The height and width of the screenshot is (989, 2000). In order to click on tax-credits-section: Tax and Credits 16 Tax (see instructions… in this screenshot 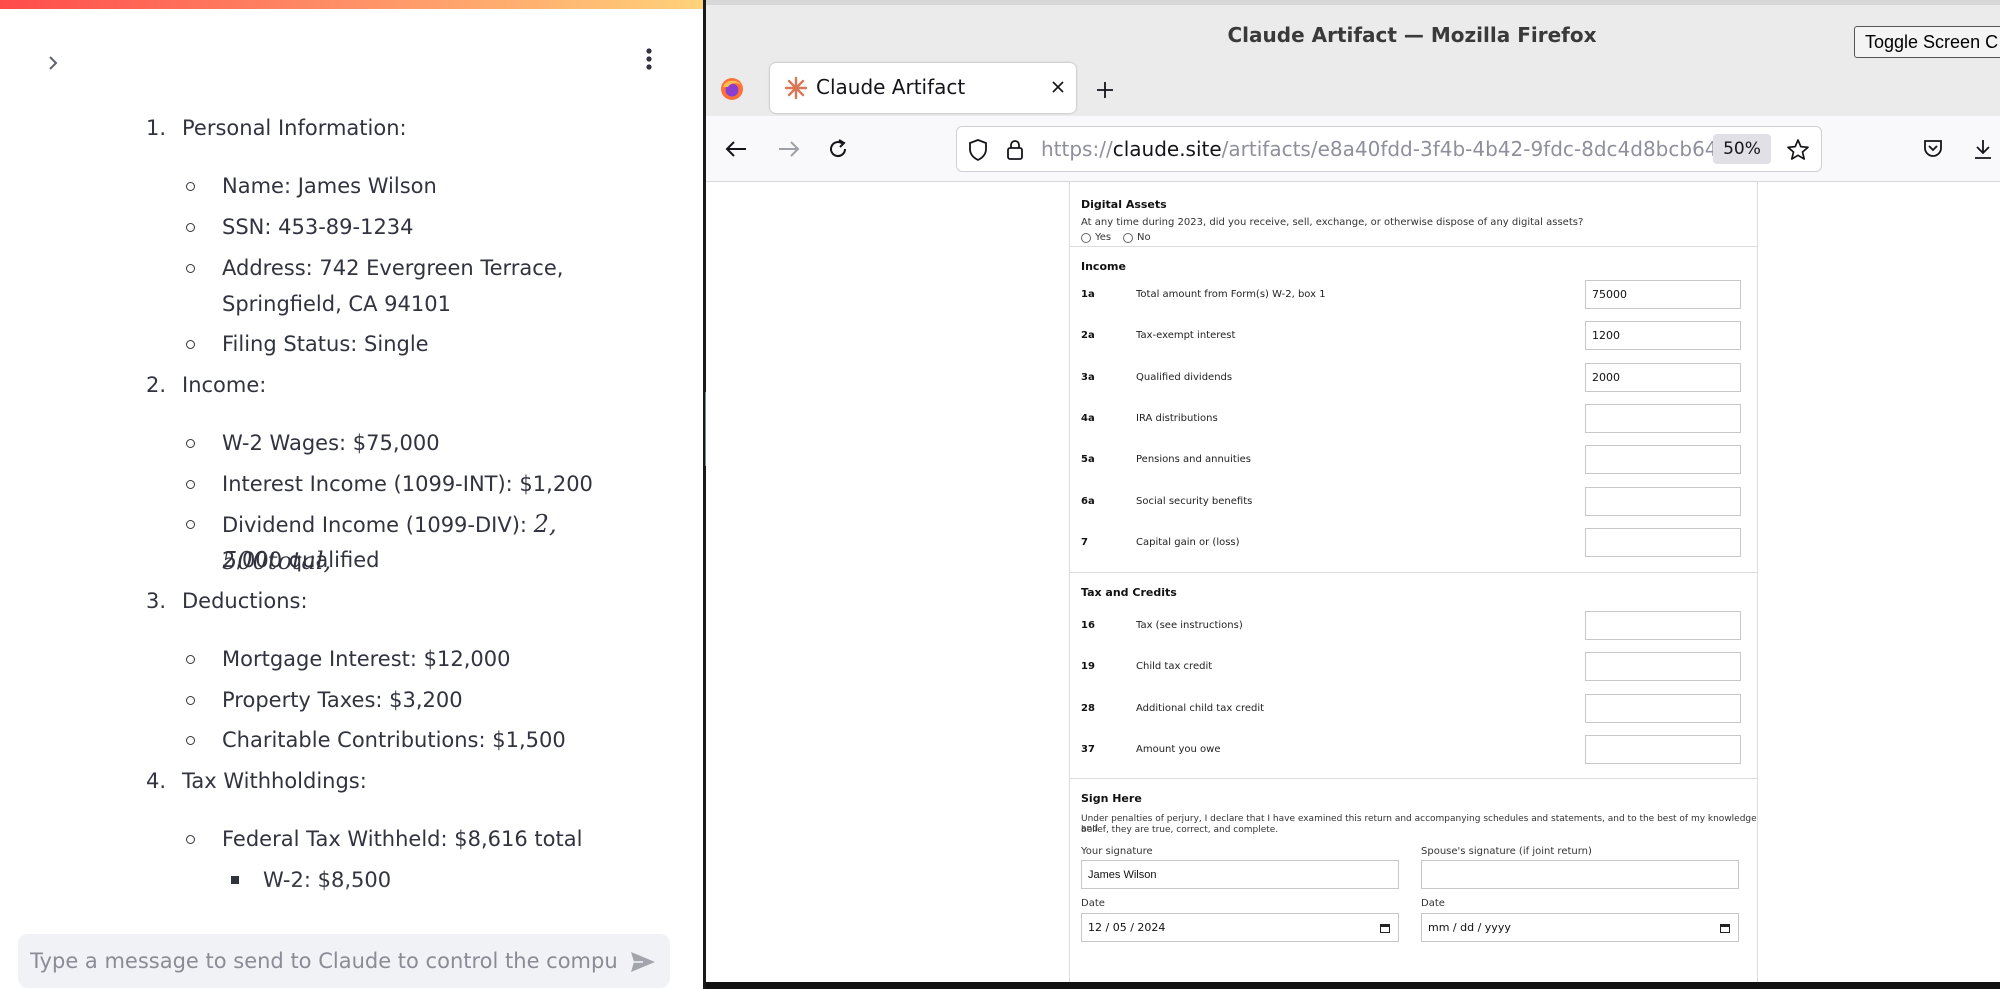, I will do `click(1413, 676)`.